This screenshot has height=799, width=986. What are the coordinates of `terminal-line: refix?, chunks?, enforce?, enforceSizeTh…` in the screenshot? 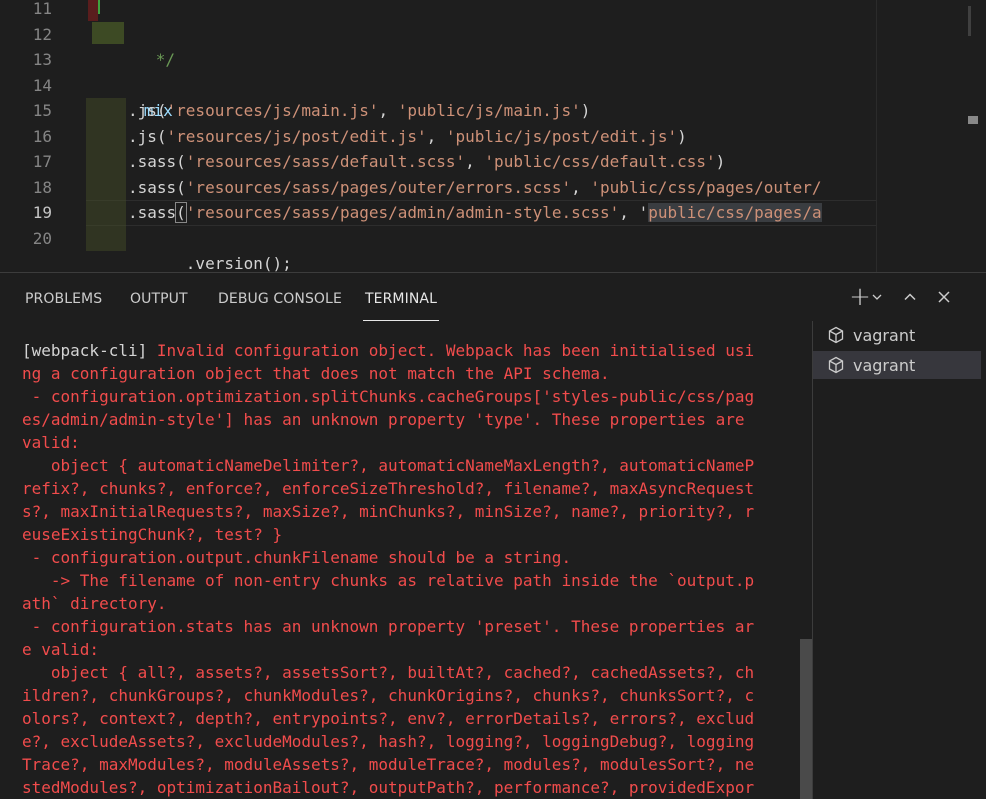 It's located at (388, 488).